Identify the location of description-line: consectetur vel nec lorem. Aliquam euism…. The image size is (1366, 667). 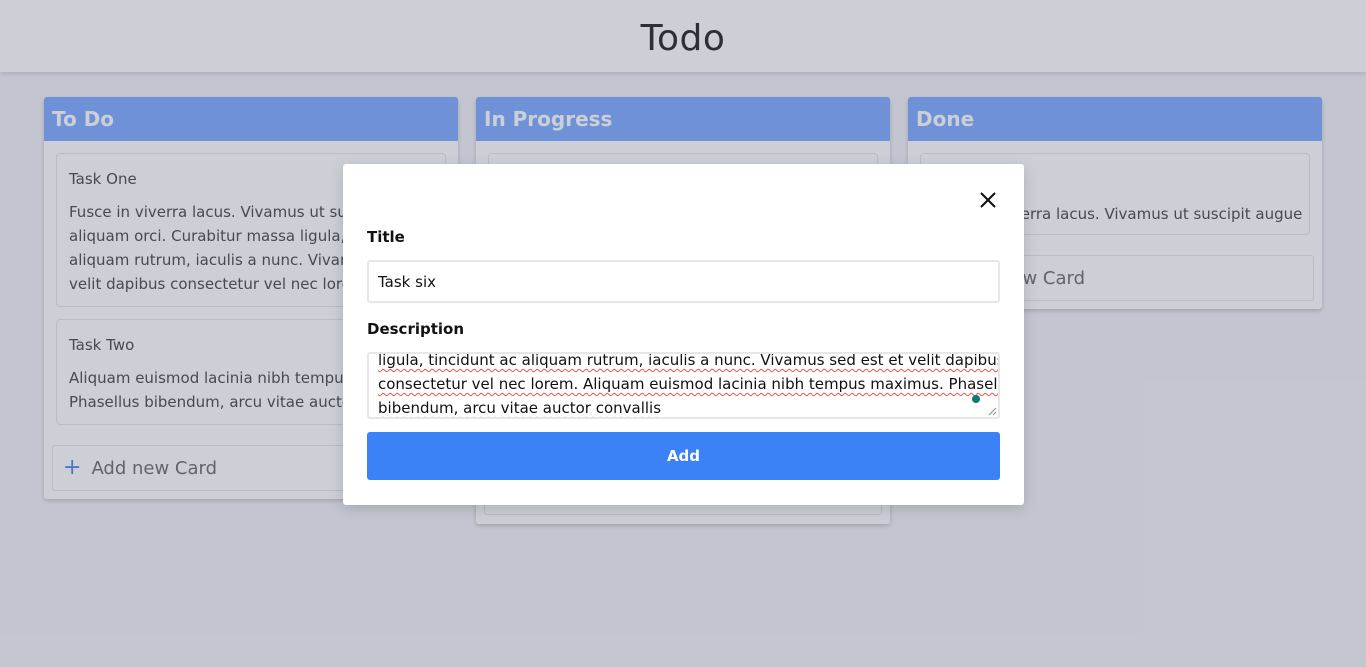
(689, 384).